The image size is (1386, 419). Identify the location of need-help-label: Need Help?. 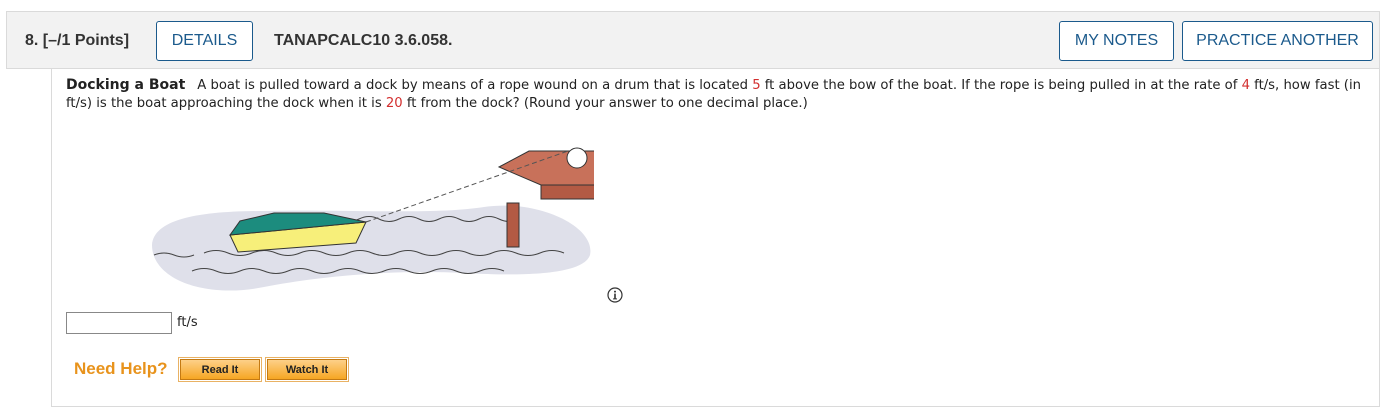
(121, 368).